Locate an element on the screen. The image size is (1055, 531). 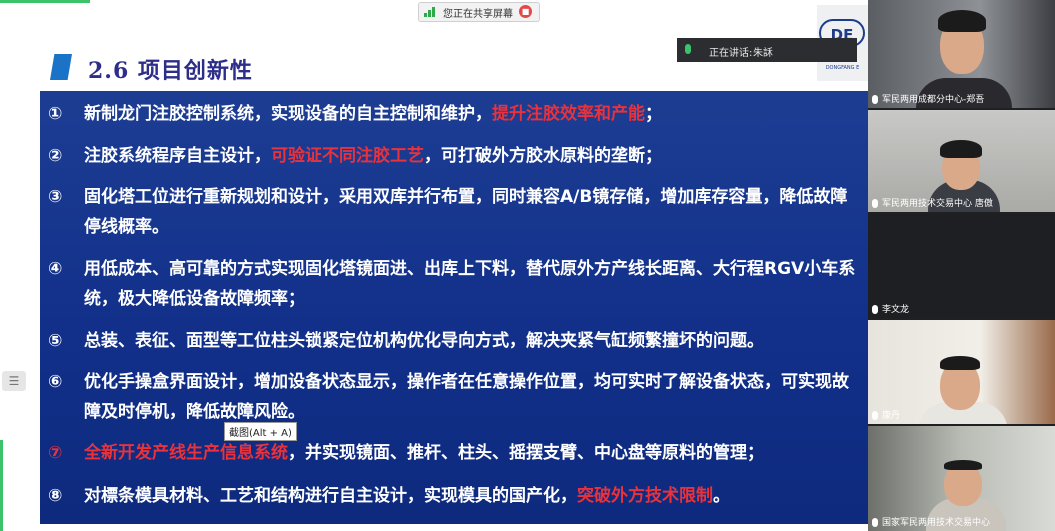
item-number: ② is located at coordinates (55, 156).